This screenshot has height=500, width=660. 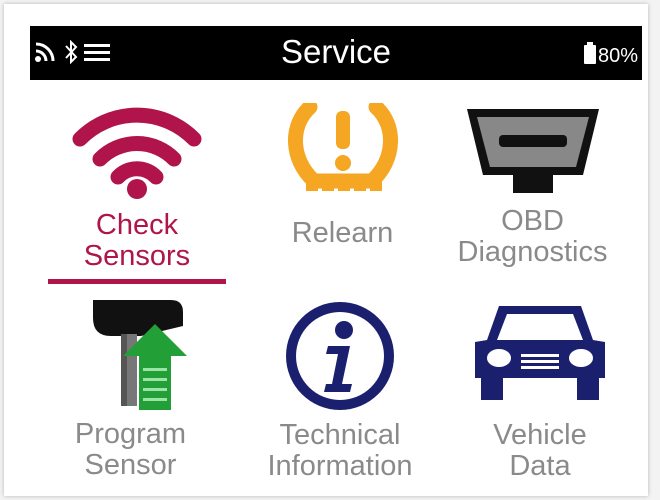 I want to click on page-title: Service, so click(x=336, y=51).